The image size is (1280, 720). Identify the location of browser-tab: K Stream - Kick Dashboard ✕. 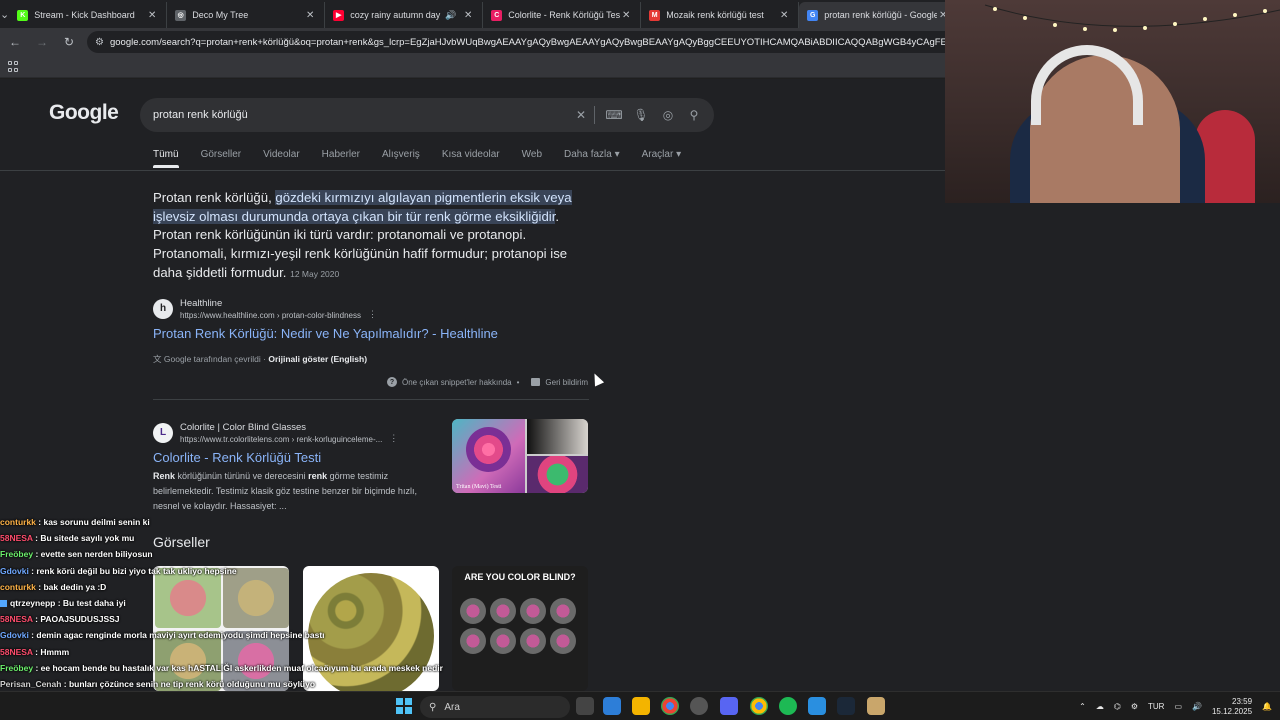
(88, 15).